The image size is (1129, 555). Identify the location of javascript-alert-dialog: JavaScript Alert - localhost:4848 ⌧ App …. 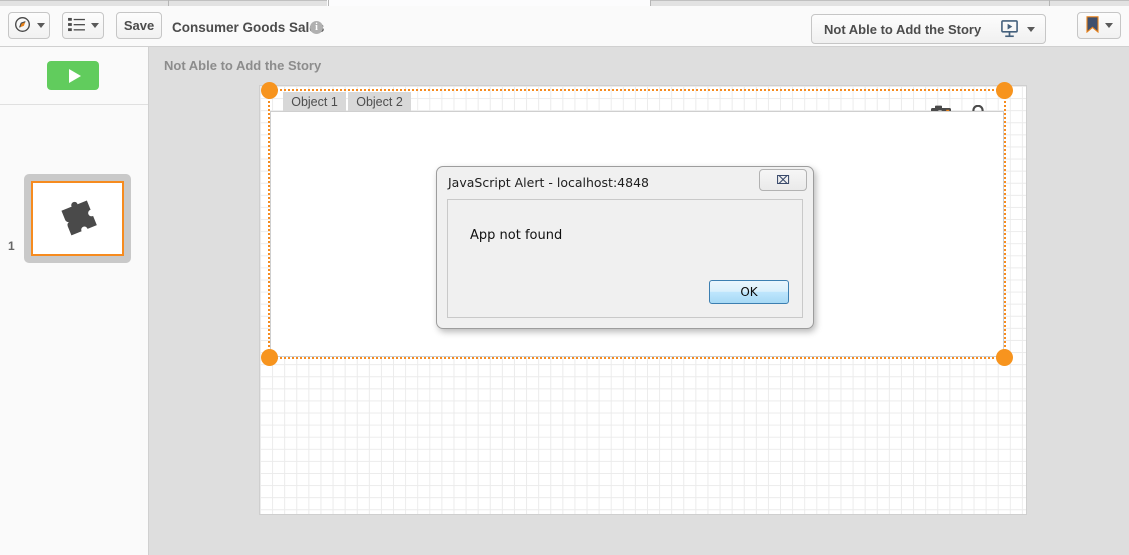
(625, 247).